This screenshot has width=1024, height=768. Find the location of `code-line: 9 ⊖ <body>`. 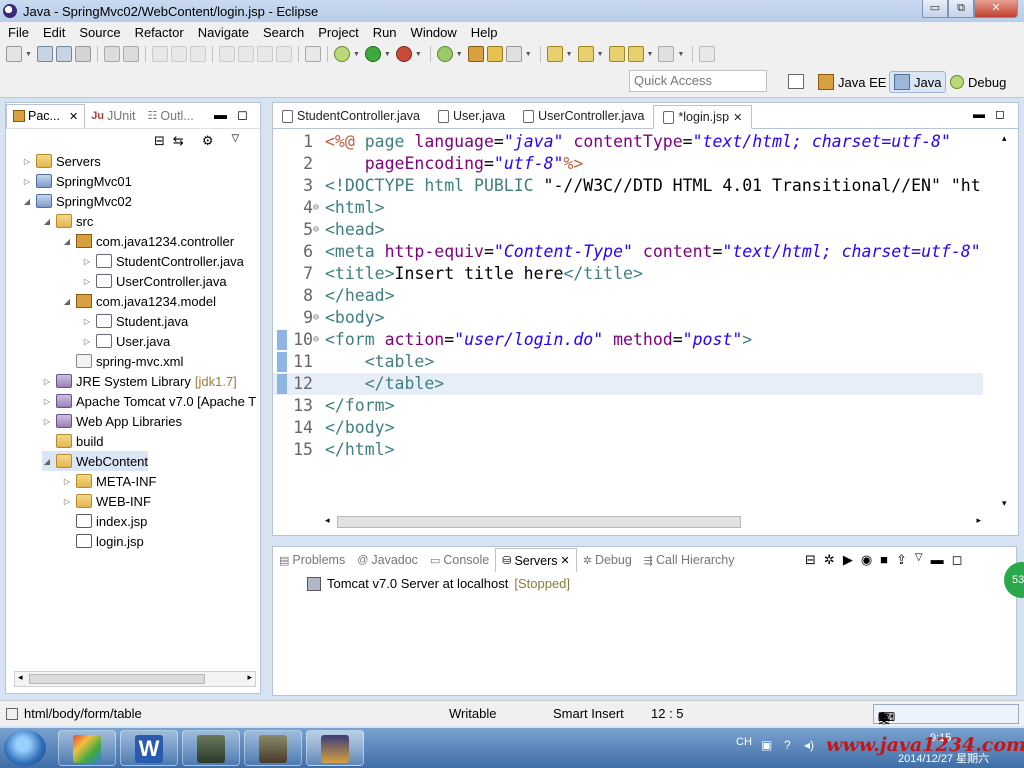

code-line: 9 ⊖ <body> is located at coordinates (628, 318).